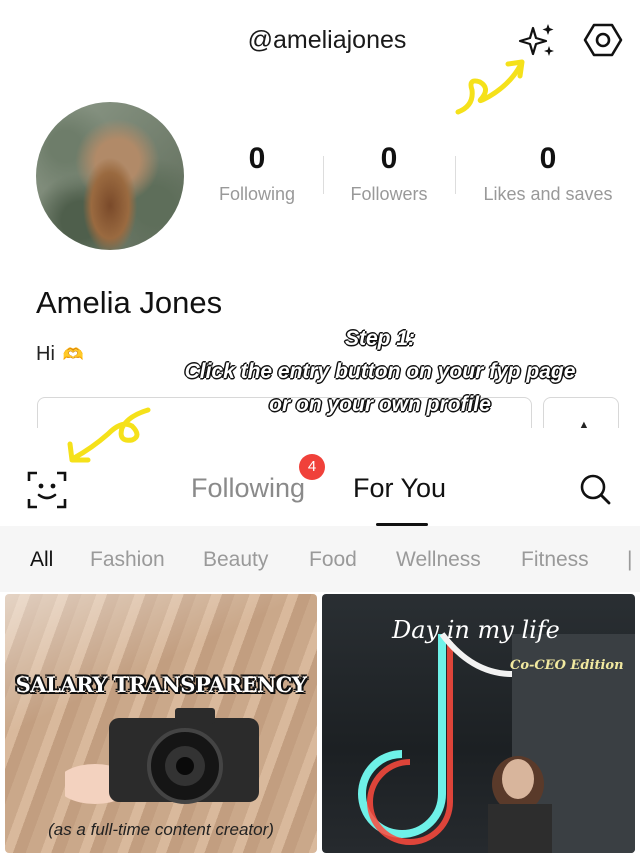  Describe the element at coordinates (110, 176) in the screenshot. I see `avatar` at that location.